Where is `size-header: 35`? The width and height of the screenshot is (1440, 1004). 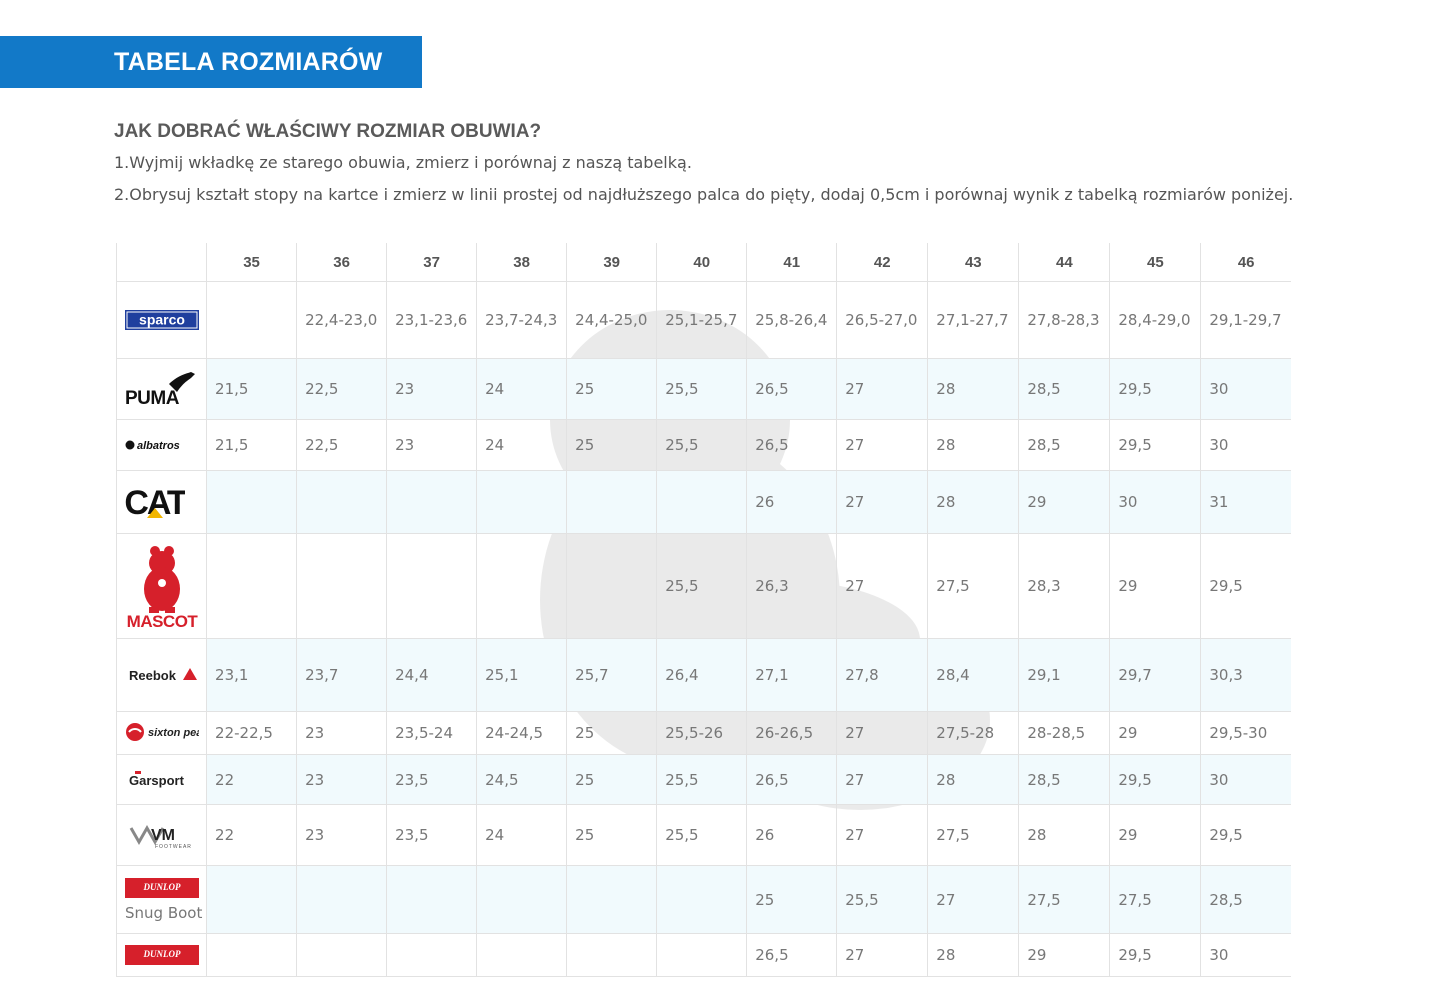
size-header: 35 is located at coordinates (251, 262).